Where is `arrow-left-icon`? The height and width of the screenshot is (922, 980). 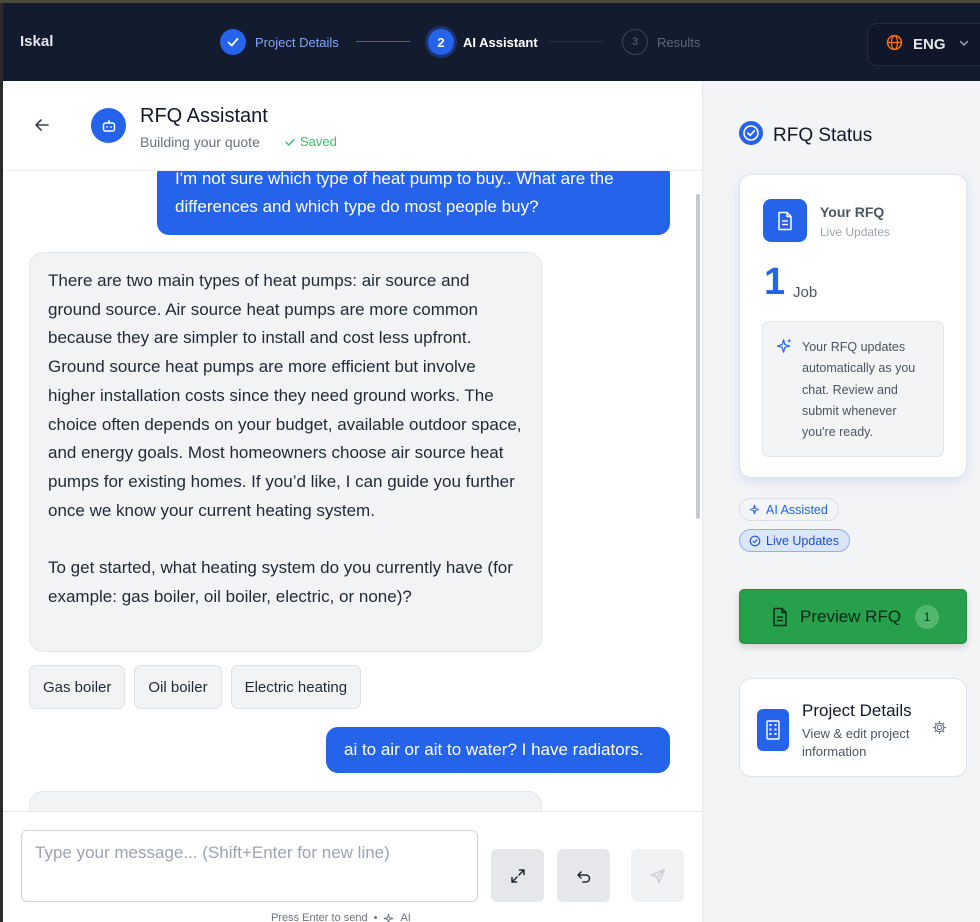
arrow-left-icon is located at coordinates (42, 125).